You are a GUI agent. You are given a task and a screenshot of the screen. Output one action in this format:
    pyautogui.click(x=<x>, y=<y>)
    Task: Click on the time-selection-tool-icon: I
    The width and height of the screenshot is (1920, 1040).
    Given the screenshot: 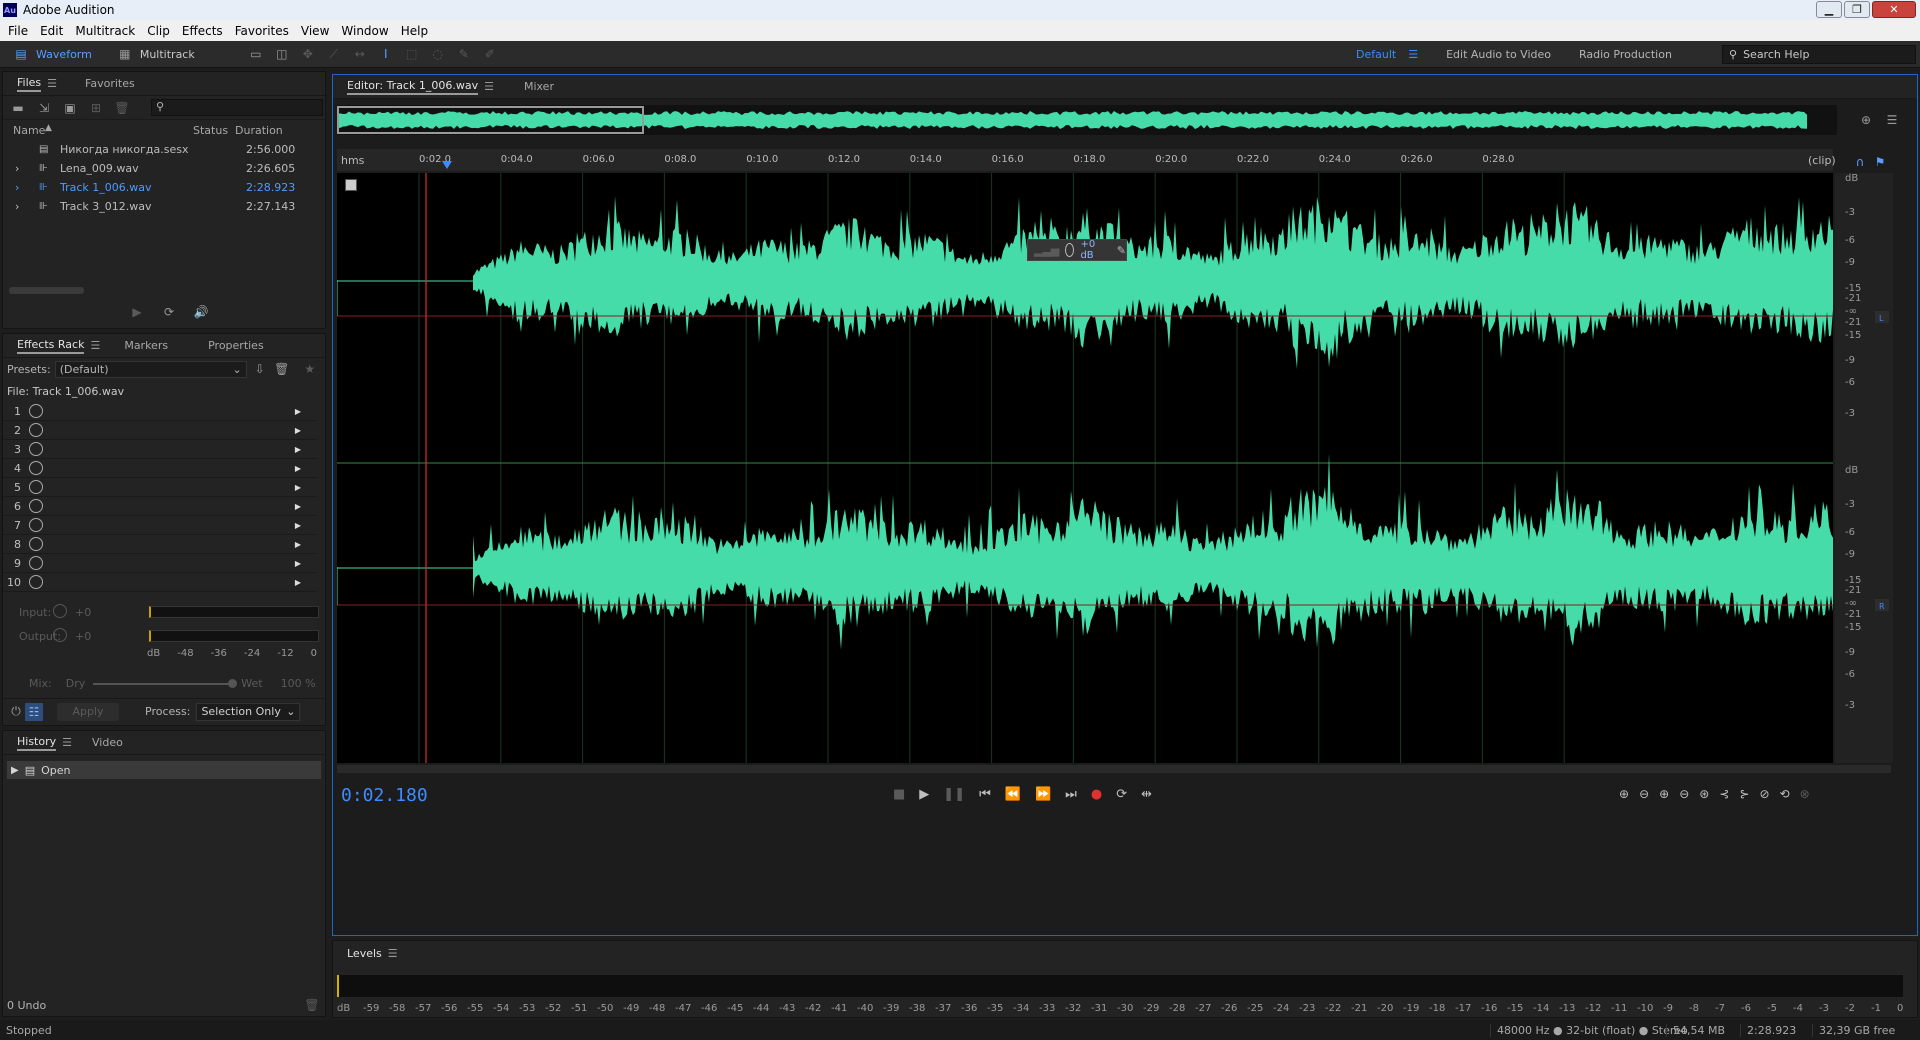 What is the action you would take?
    pyautogui.click(x=386, y=54)
    